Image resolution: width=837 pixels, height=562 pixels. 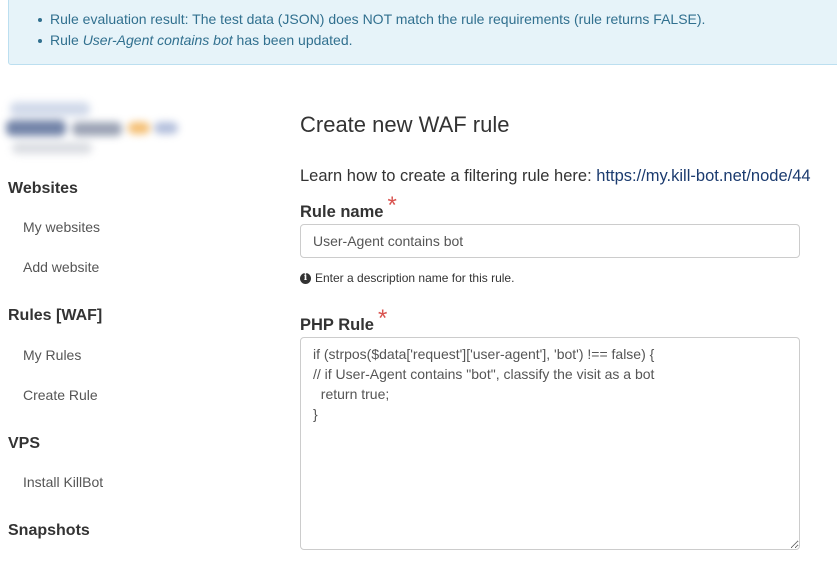 I want to click on alert-prefix: Rule, so click(x=66, y=40).